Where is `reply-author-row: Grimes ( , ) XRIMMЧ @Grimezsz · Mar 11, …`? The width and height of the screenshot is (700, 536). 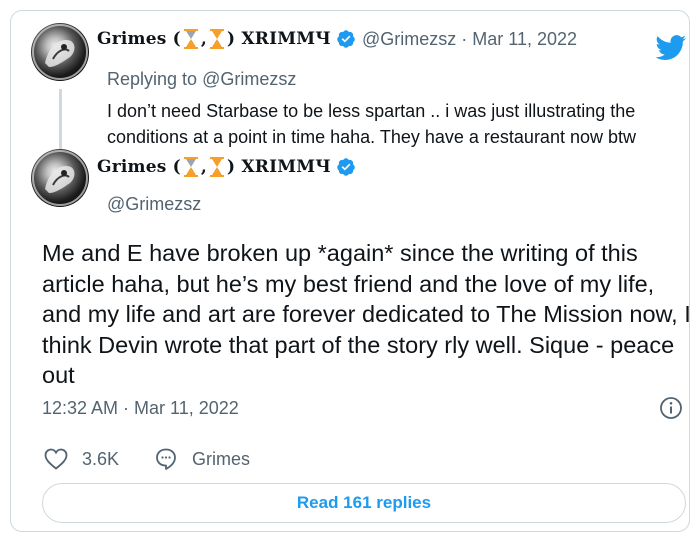 reply-author-row: Grimes ( , ) XRIMMЧ @Grimezsz · Mar 11, … is located at coordinates (337, 39).